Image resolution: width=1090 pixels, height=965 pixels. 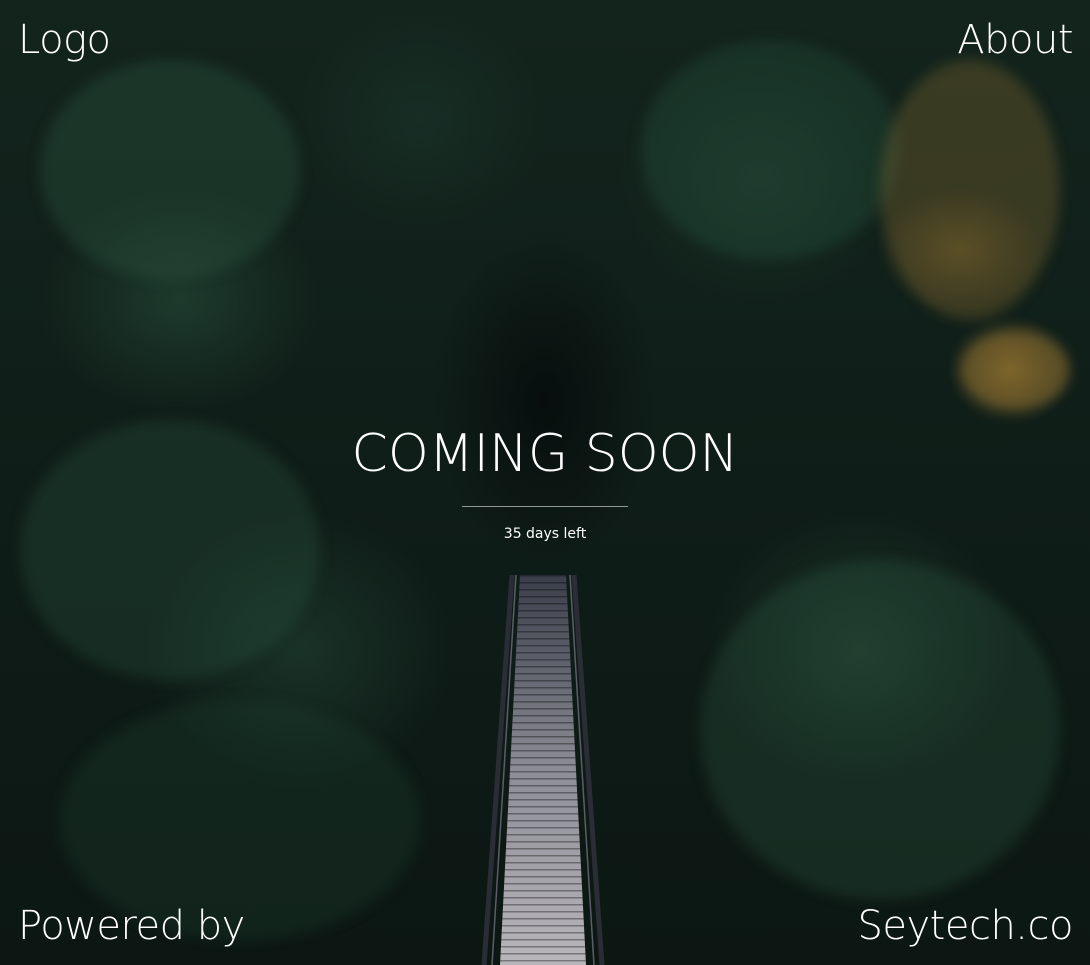 What do you see at coordinates (64, 40) in the screenshot?
I see `logo-link: Logo` at bounding box center [64, 40].